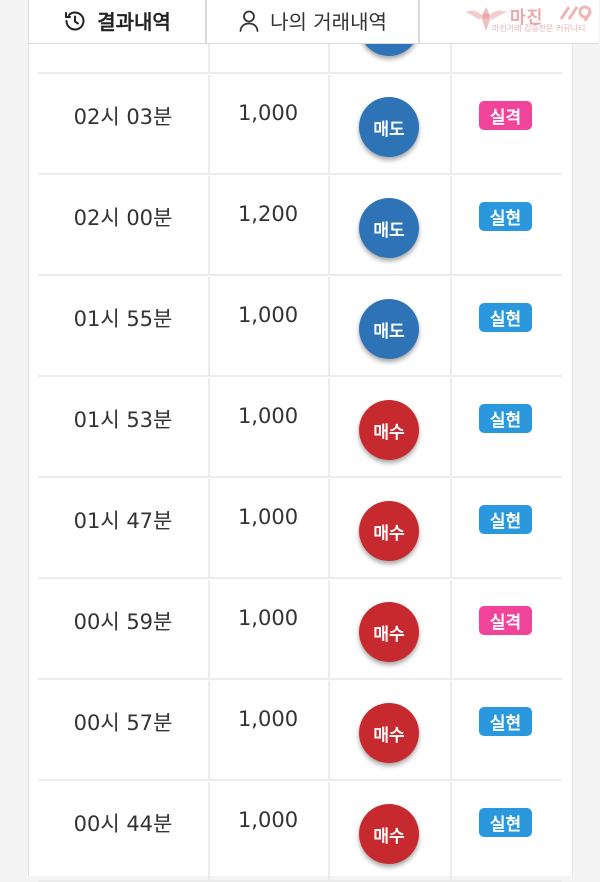 This screenshot has height=882, width=600. What do you see at coordinates (300, 327) in the screenshot?
I see `trade-row: 01시 55분 1,000 매도 실현` at bounding box center [300, 327].